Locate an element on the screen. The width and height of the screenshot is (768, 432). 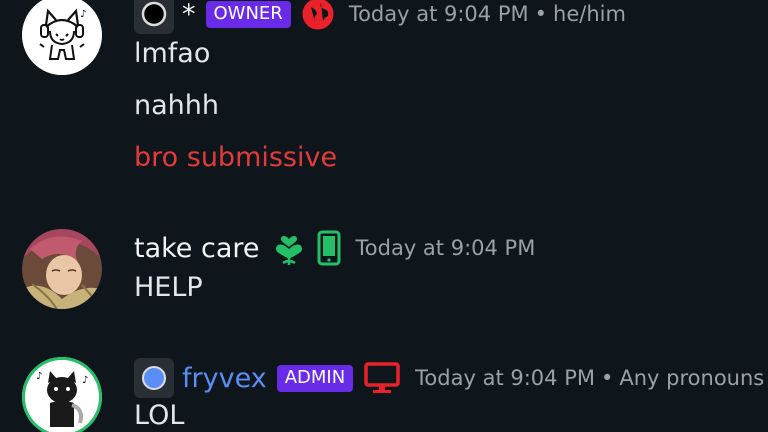
message-header: take care Today at 9:04 PM is located at coordinates (334, 248).